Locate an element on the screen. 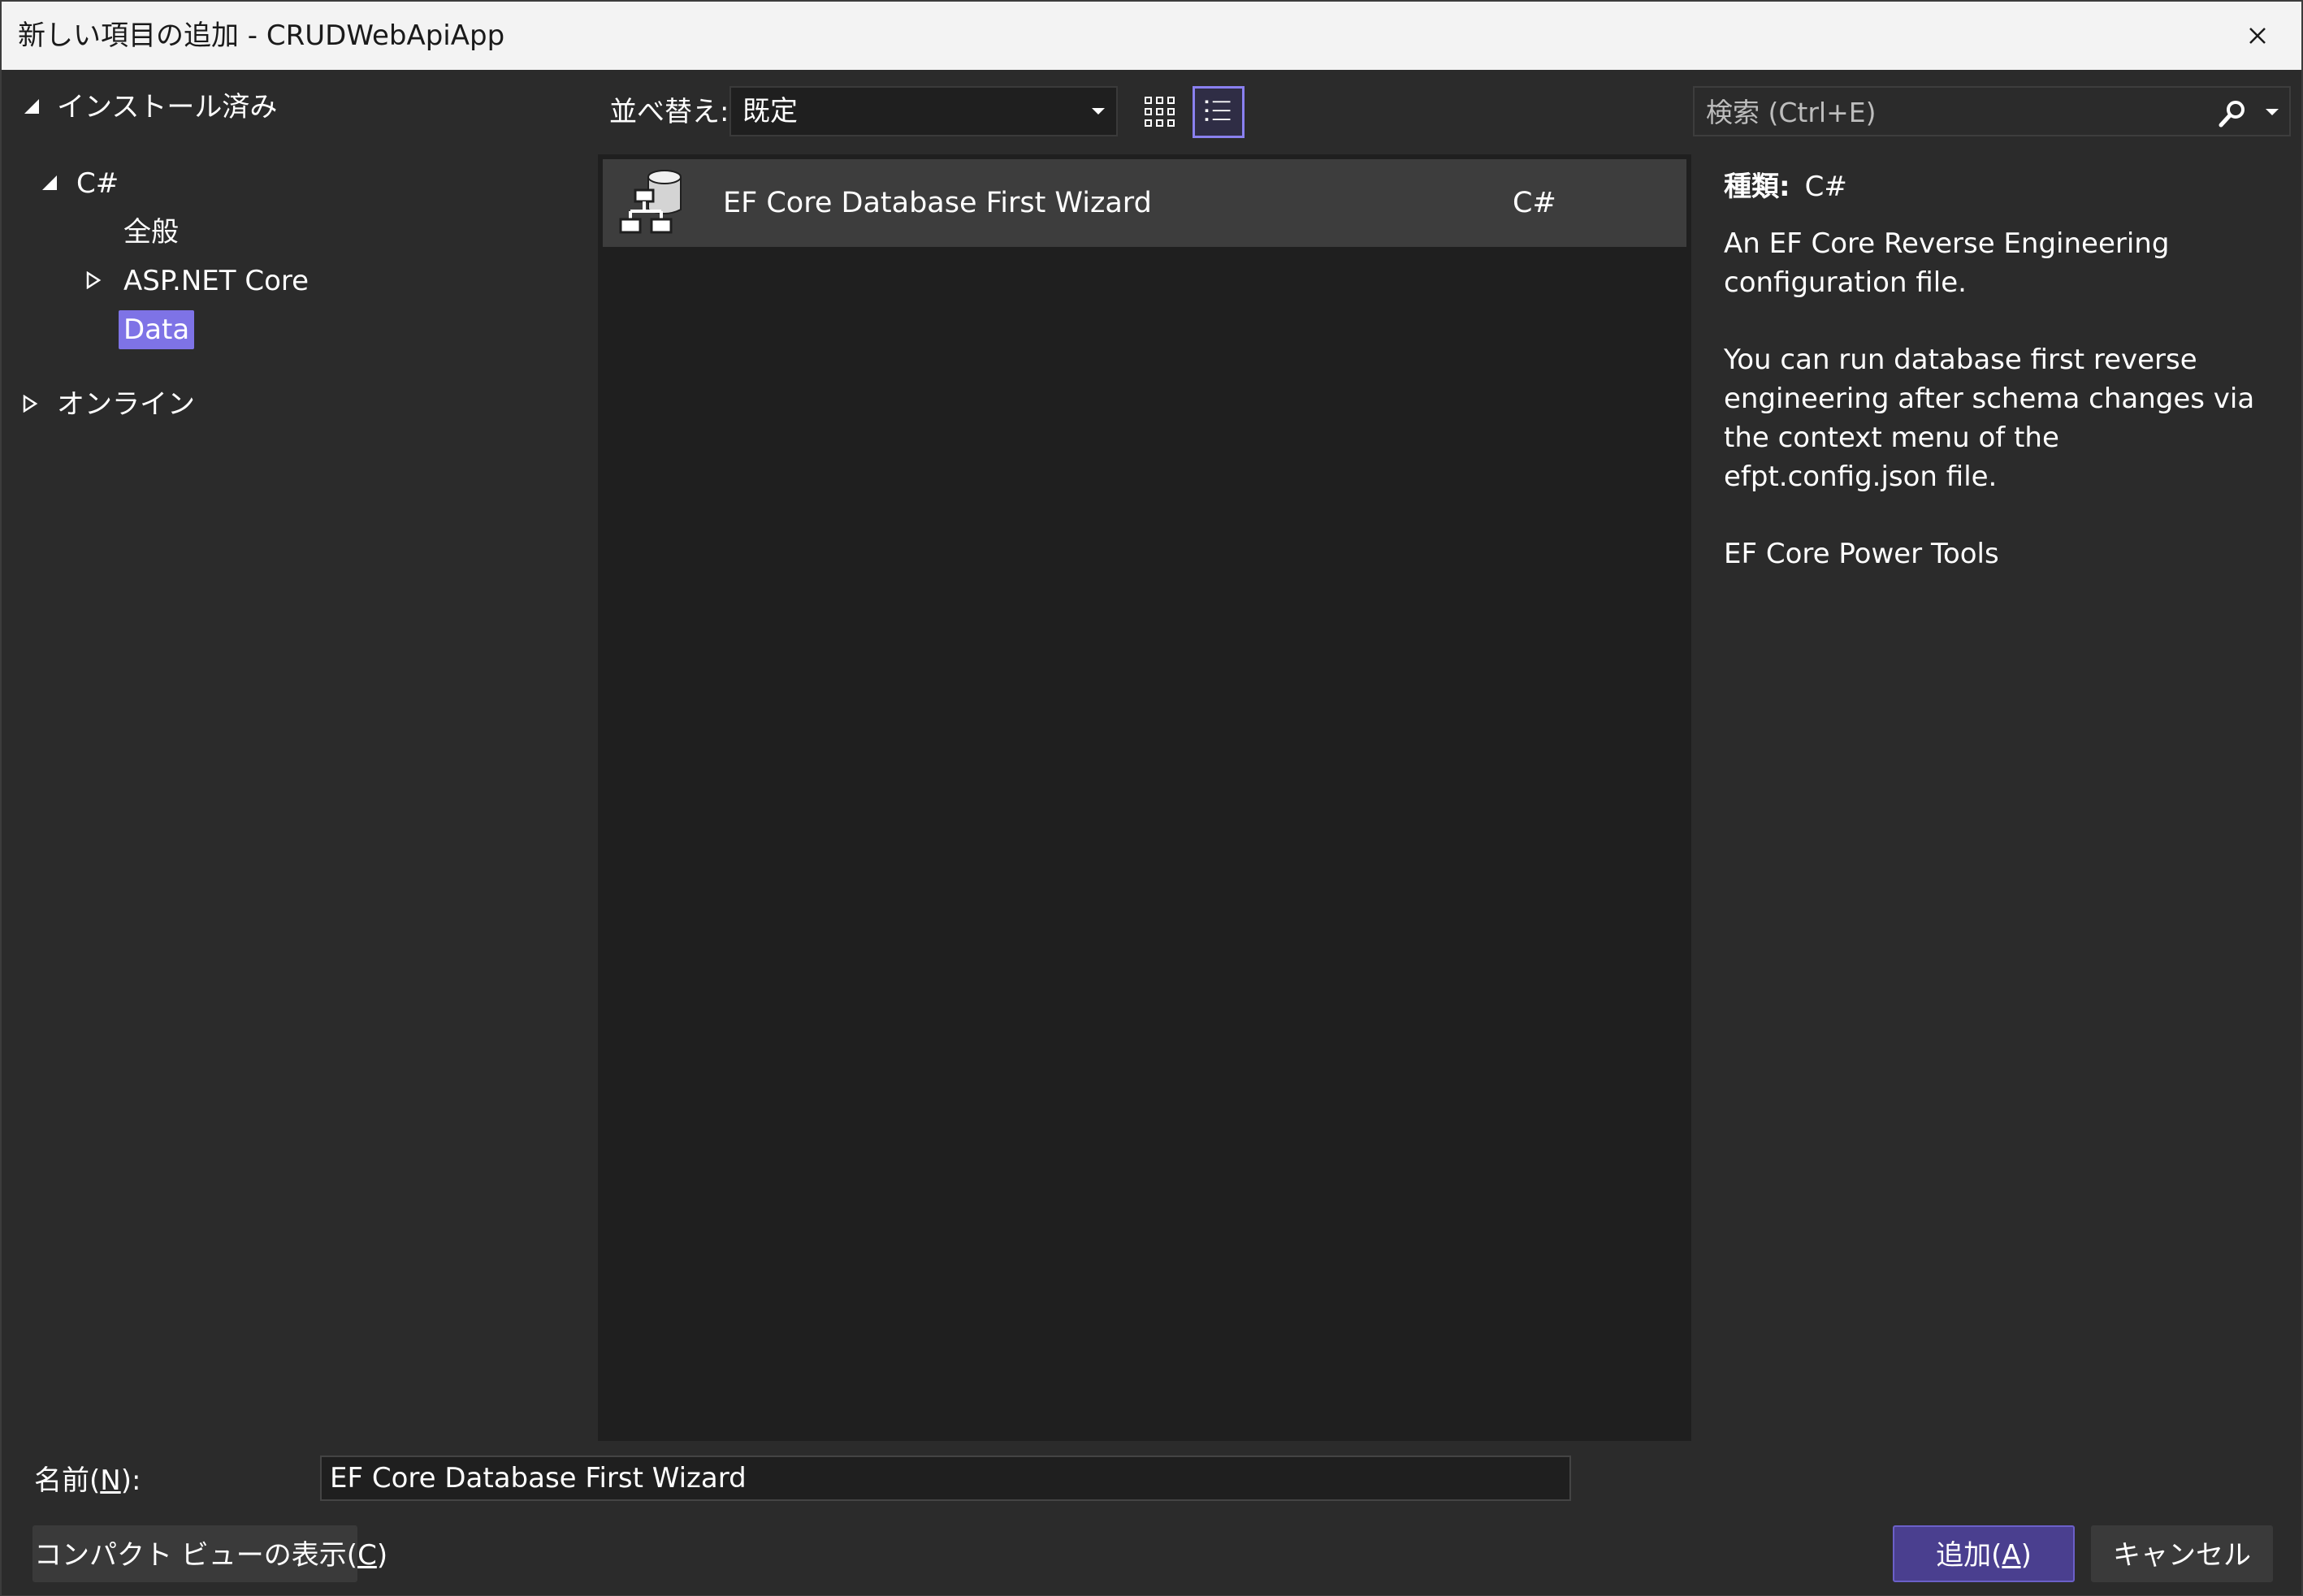 The image size is (2303, 1596). add-button-accesskey: A is located at coordinates (2011, 1556).